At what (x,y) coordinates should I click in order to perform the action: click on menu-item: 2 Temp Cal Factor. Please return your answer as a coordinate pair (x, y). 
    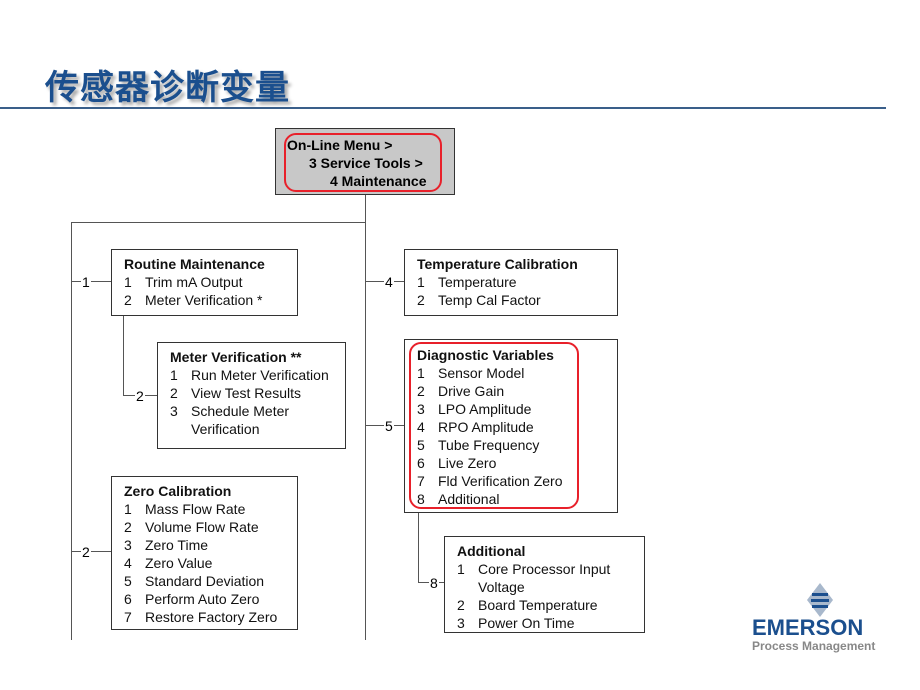
    Looking at the image, I should click on (511, 300).